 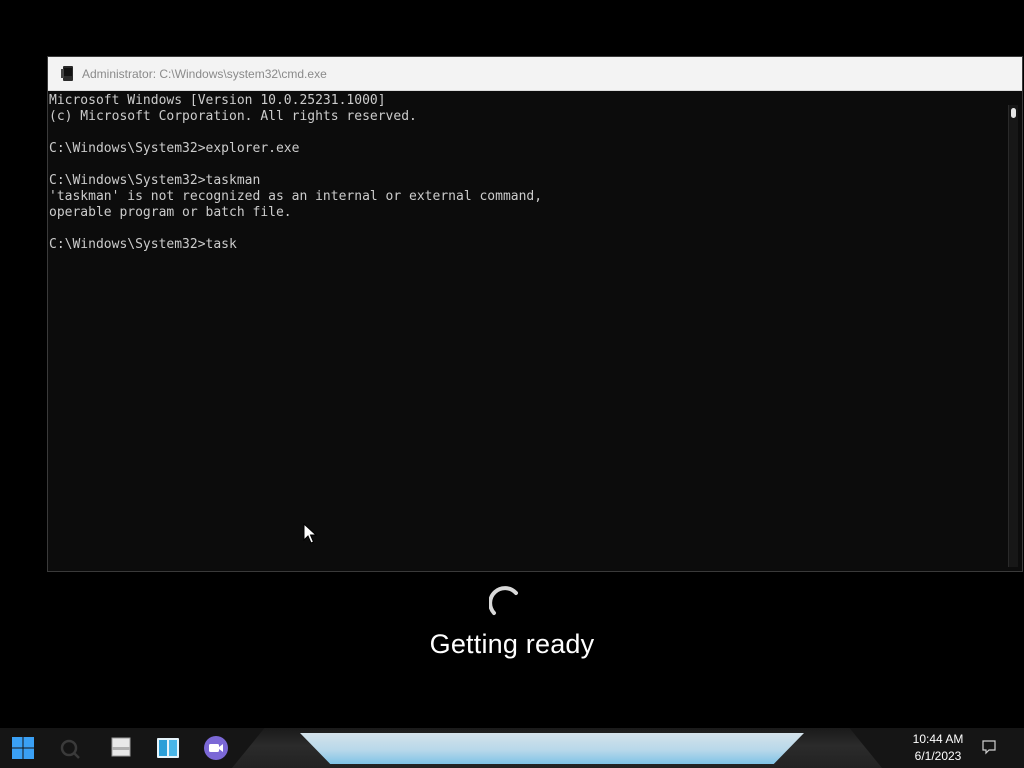 I want to click on widgets-icon, so click(x=168, y=748).